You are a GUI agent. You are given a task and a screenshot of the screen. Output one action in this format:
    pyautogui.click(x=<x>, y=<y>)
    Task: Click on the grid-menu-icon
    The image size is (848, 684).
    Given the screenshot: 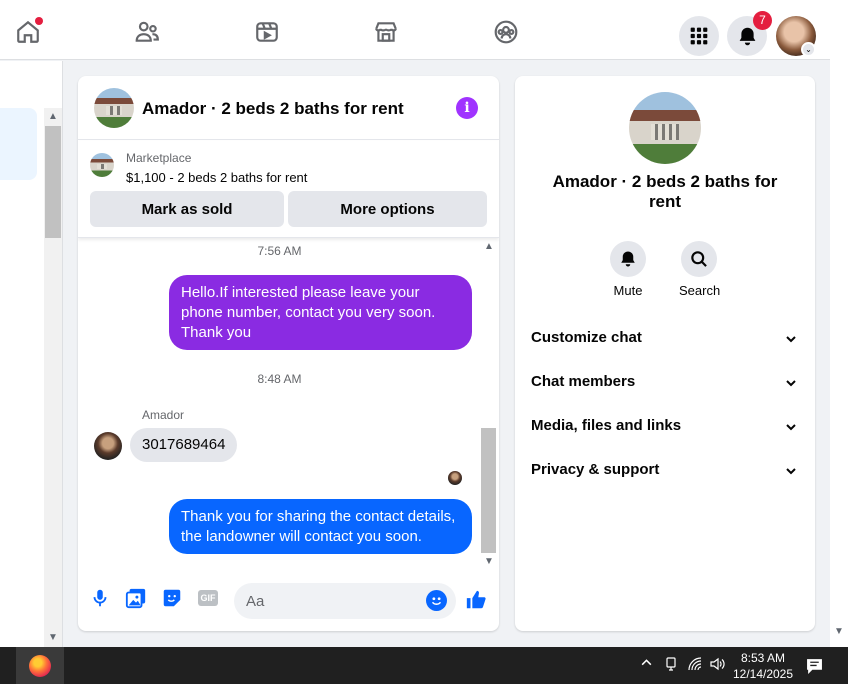 What is the action you would take?
    pyautogui.click(x=699, y=36)
    